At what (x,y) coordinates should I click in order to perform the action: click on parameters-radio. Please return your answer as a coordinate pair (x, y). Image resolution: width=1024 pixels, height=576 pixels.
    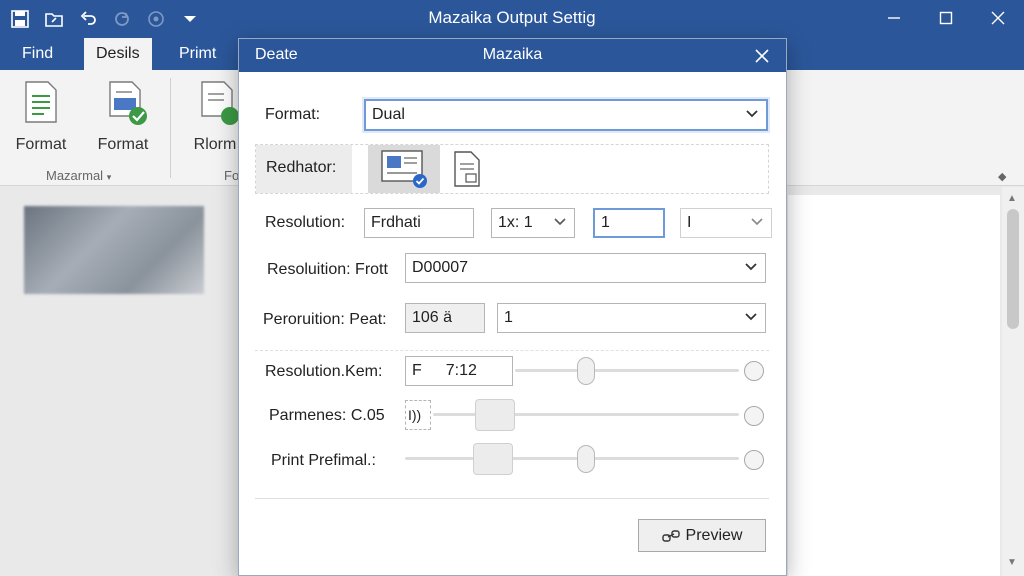
    Looking at the image, I should click on (754, 416).